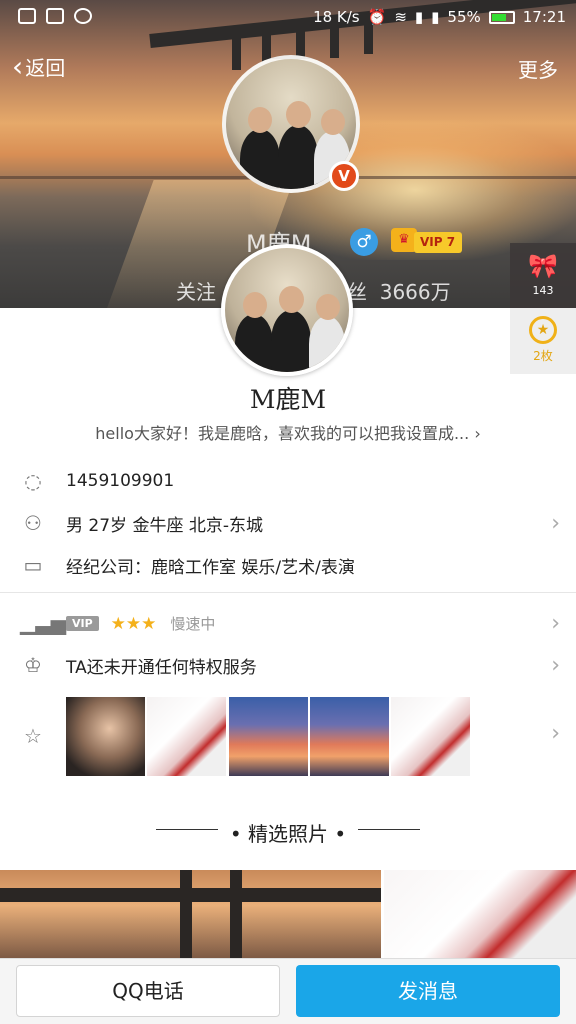 Image resolution: width=576 pixels, height=1024 pixels. What do you see at coordinates (161, 667) in the screenshot?
I see `privilege-text: TA还未开通任何特权服务` at bounding box center [161, 667].